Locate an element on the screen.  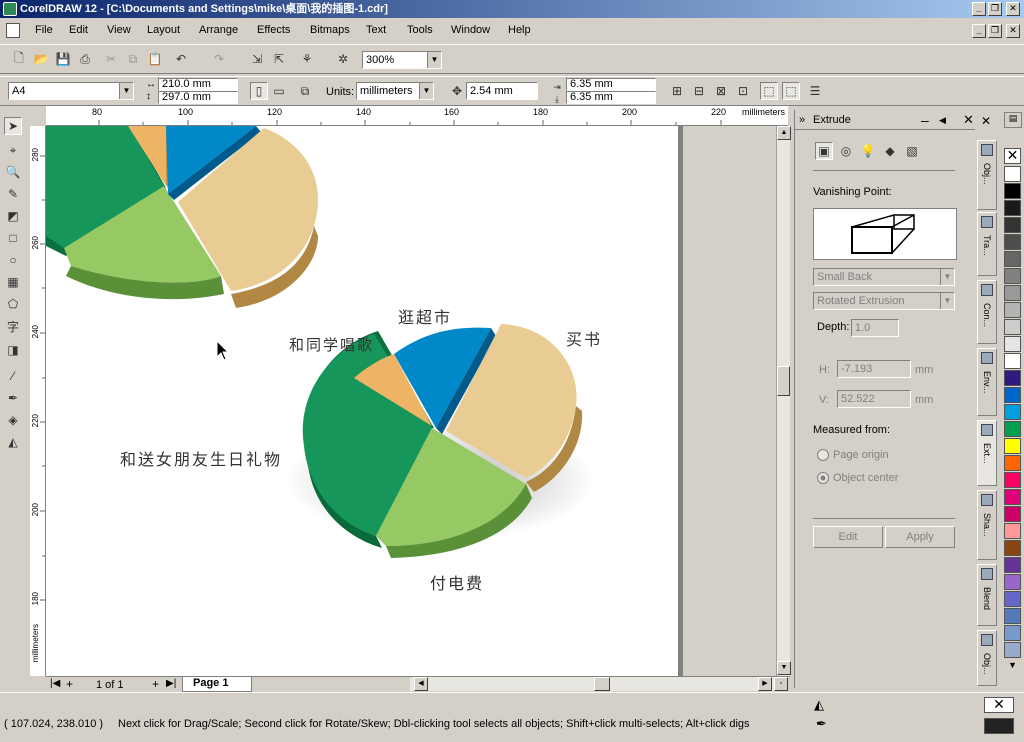
snap-objects-icon: ⊠ is located at coordinates (721, 91).